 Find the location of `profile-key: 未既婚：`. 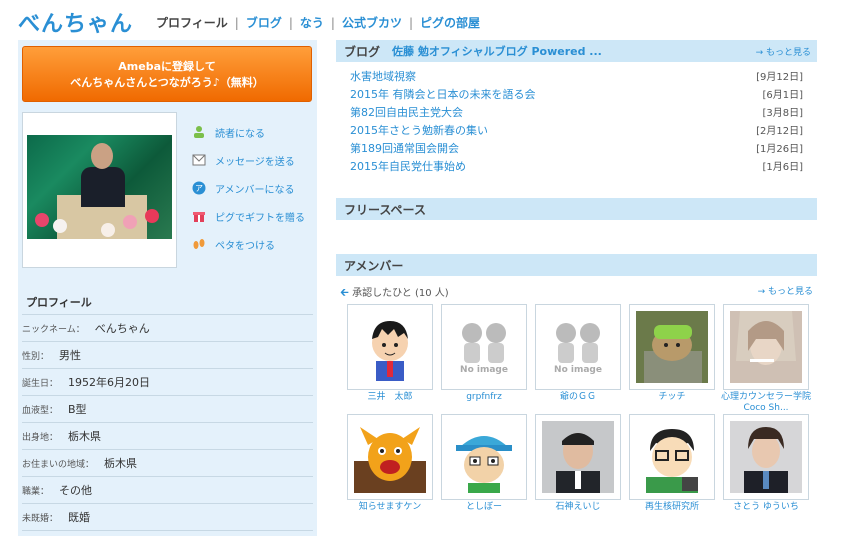

profile-key: 未既婚： is located at coordinates (40, 518).